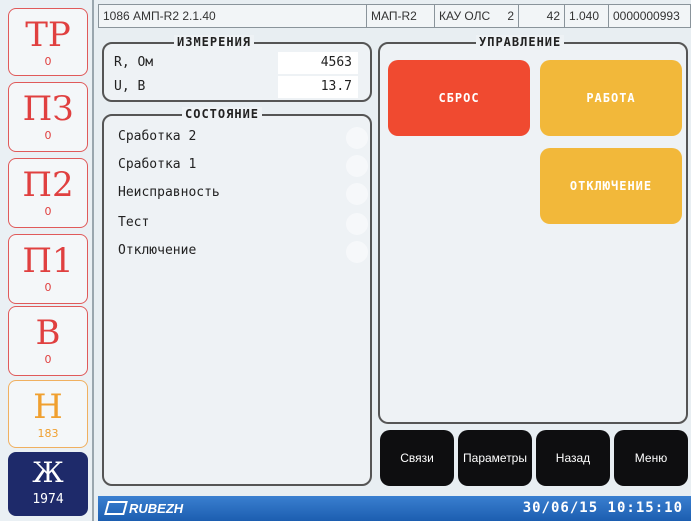 The height and width of the screenshot is (521, 691). Describe the element at coordinates (236, 63) in the screenshot. I see `measurement-row: R, Ом 4563` at that location.